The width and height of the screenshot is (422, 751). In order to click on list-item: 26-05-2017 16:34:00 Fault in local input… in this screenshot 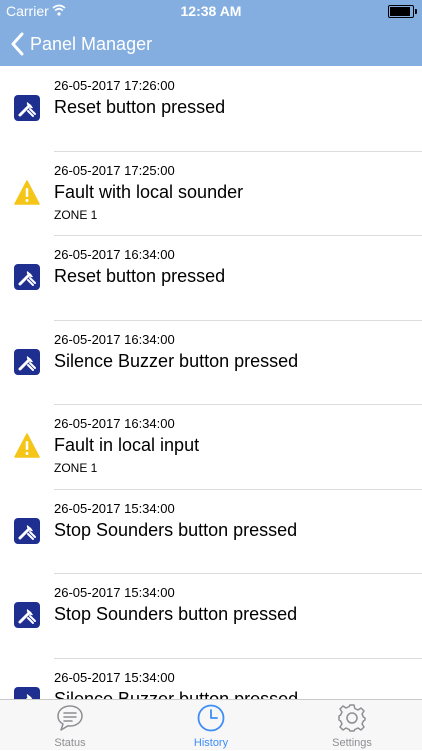, I will do `click(211, 447)`.